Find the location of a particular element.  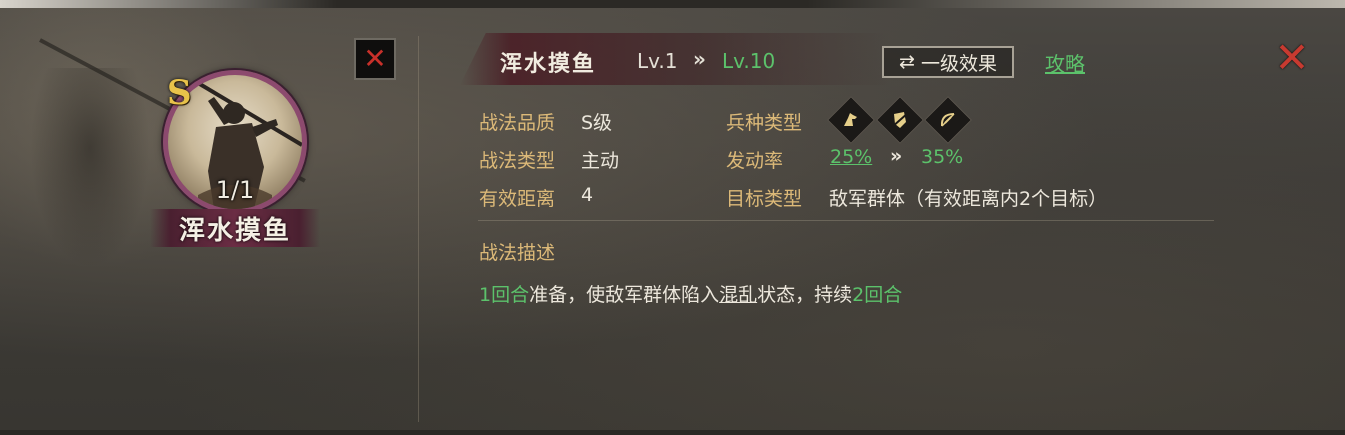

cavalry-icon is located at coordinates (850, 119).